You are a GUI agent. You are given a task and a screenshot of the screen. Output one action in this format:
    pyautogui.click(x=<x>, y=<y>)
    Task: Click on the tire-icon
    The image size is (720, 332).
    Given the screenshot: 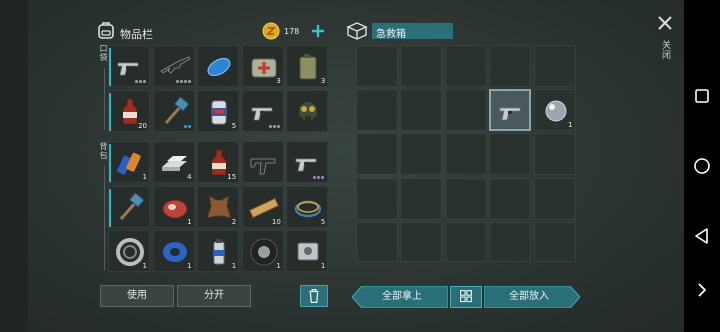 What is the action you would take?
    pyautogui.click(x=264, y=252)
    